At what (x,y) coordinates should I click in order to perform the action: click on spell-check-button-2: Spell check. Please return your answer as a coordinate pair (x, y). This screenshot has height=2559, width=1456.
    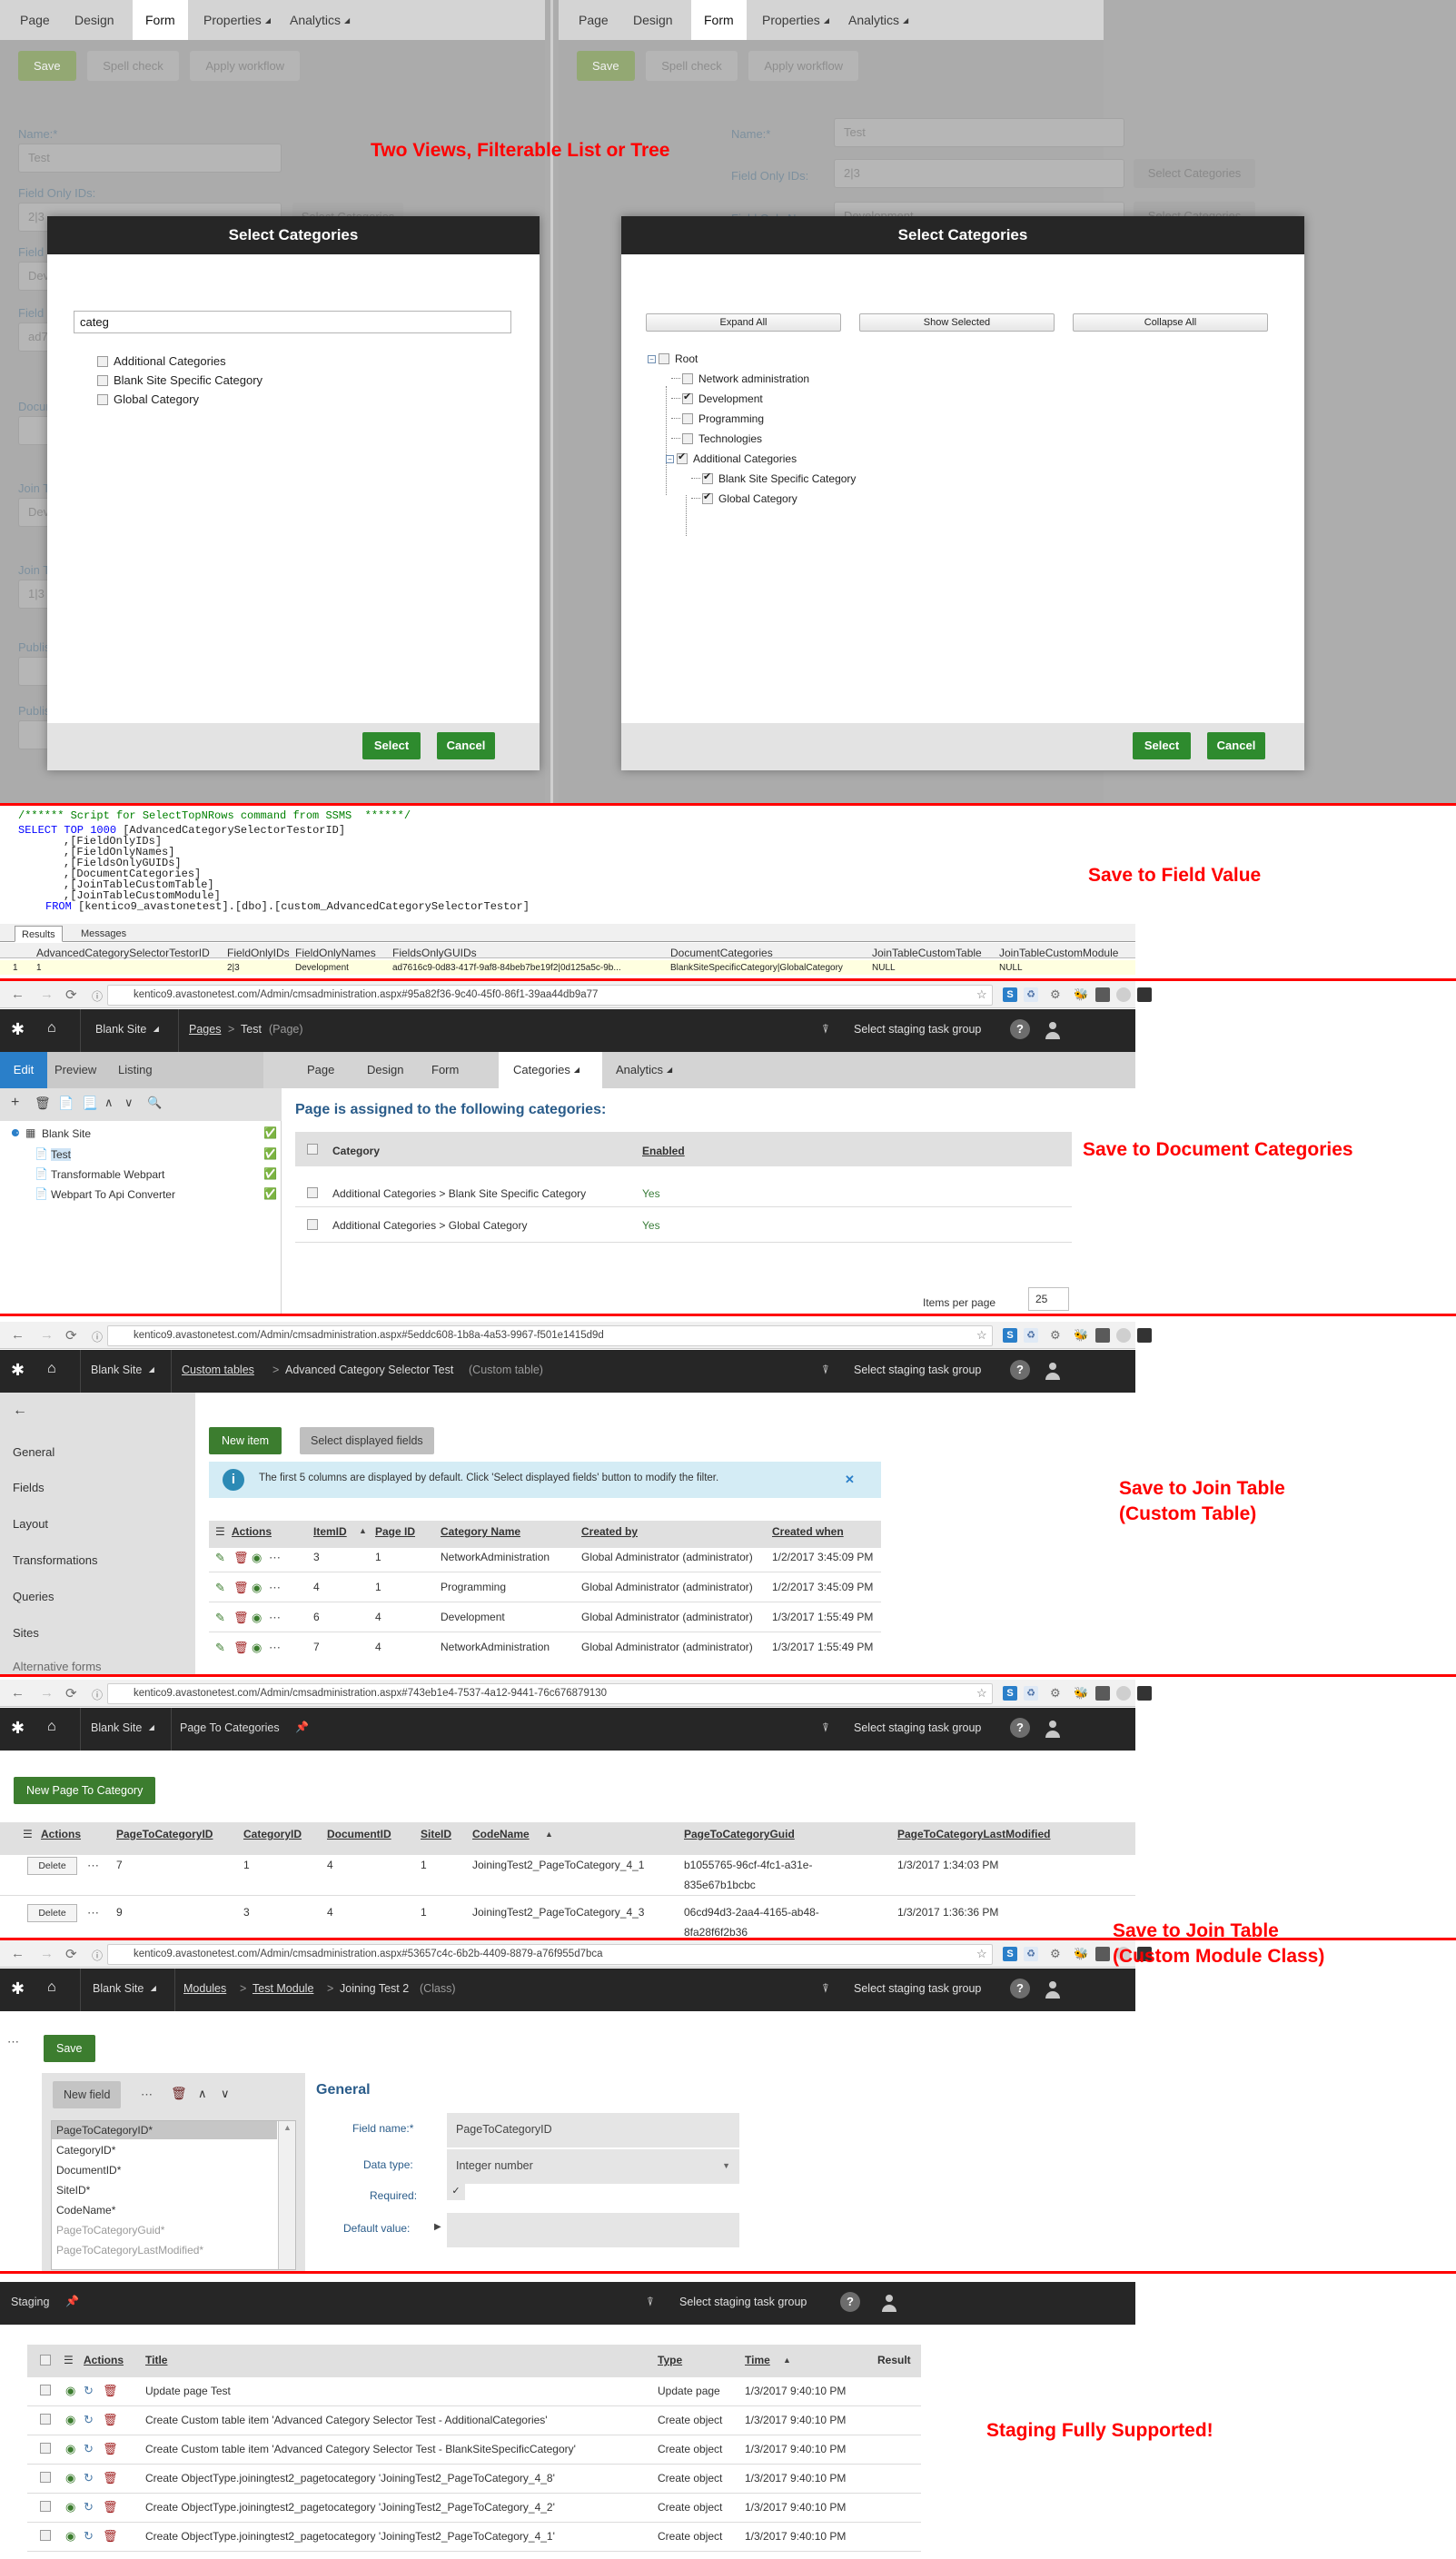
    Looking at the image, I should click on (692, 66).